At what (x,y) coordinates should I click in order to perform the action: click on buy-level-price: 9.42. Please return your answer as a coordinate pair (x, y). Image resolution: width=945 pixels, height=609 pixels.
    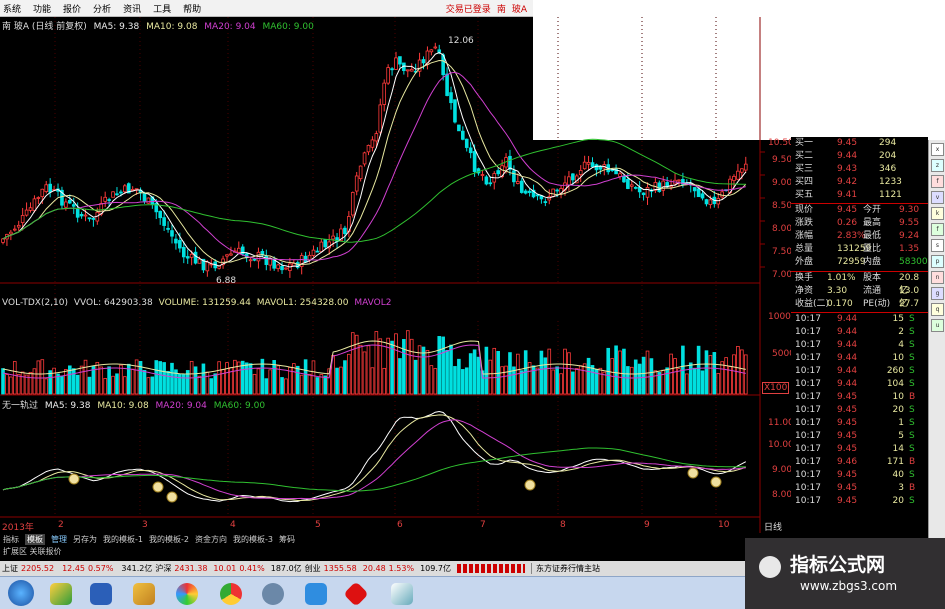
    Looking at the image, I should click on (847, 182).